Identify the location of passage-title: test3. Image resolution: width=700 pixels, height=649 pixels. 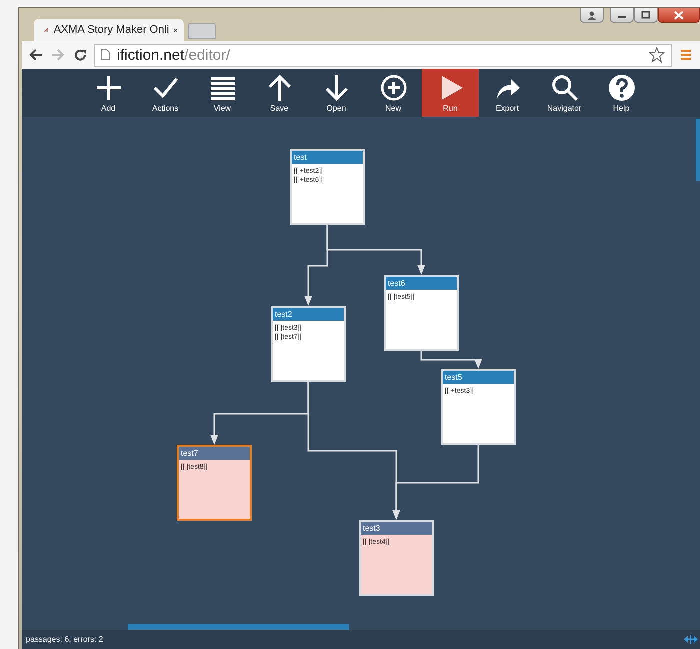
(396, 528).